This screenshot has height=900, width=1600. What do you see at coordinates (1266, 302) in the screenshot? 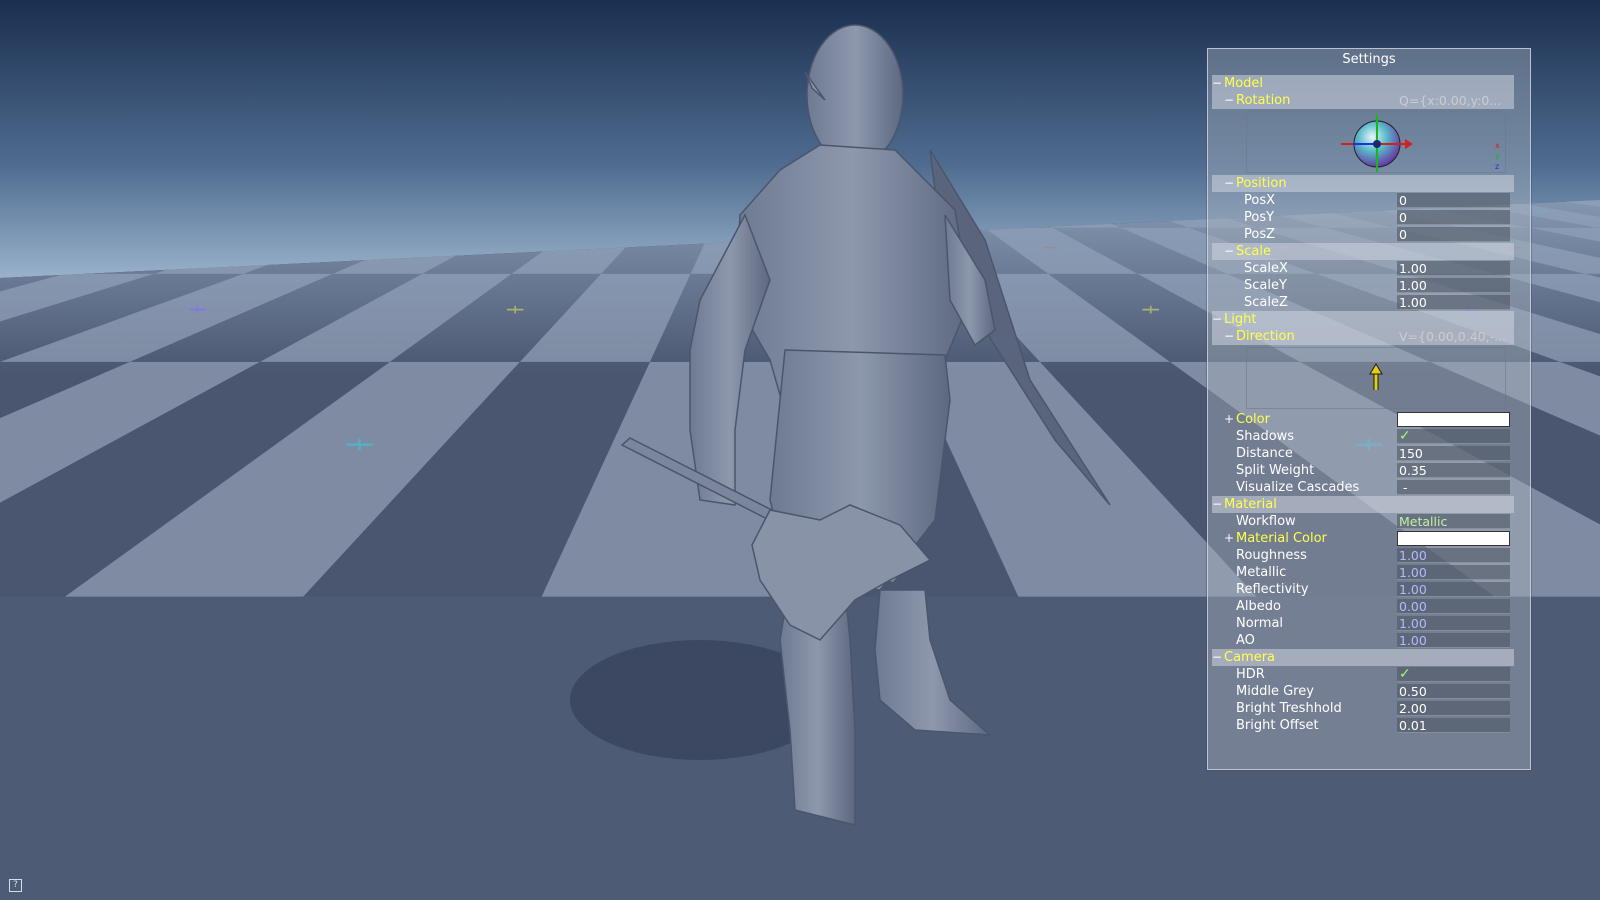
I see `scalez-label: ScaleZ` at bounding box center [1266, 302].